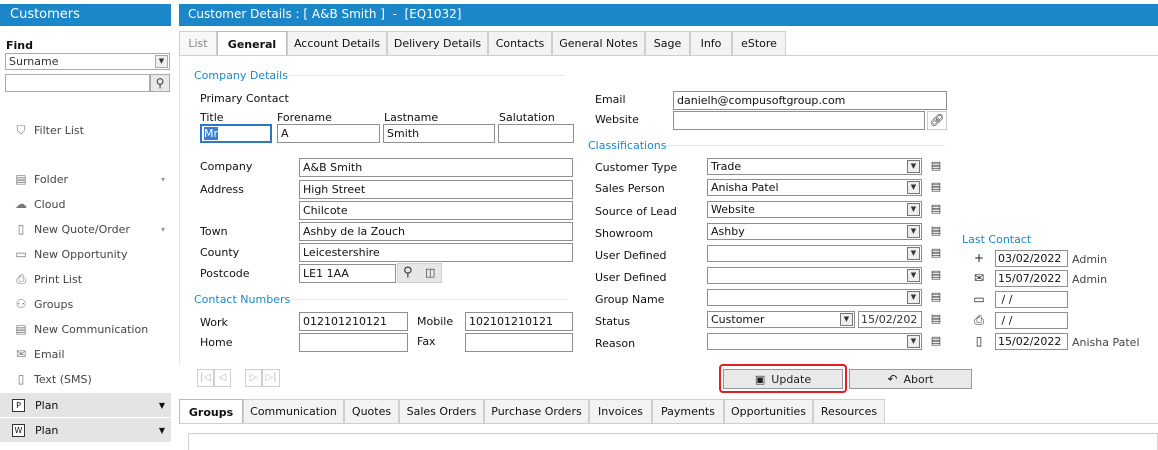 The width and height of the screenshot is (1158, 450). Describe the element at coordinates (781, 319) in the screenshot. I see `status-select: Customer ▼` at that location.